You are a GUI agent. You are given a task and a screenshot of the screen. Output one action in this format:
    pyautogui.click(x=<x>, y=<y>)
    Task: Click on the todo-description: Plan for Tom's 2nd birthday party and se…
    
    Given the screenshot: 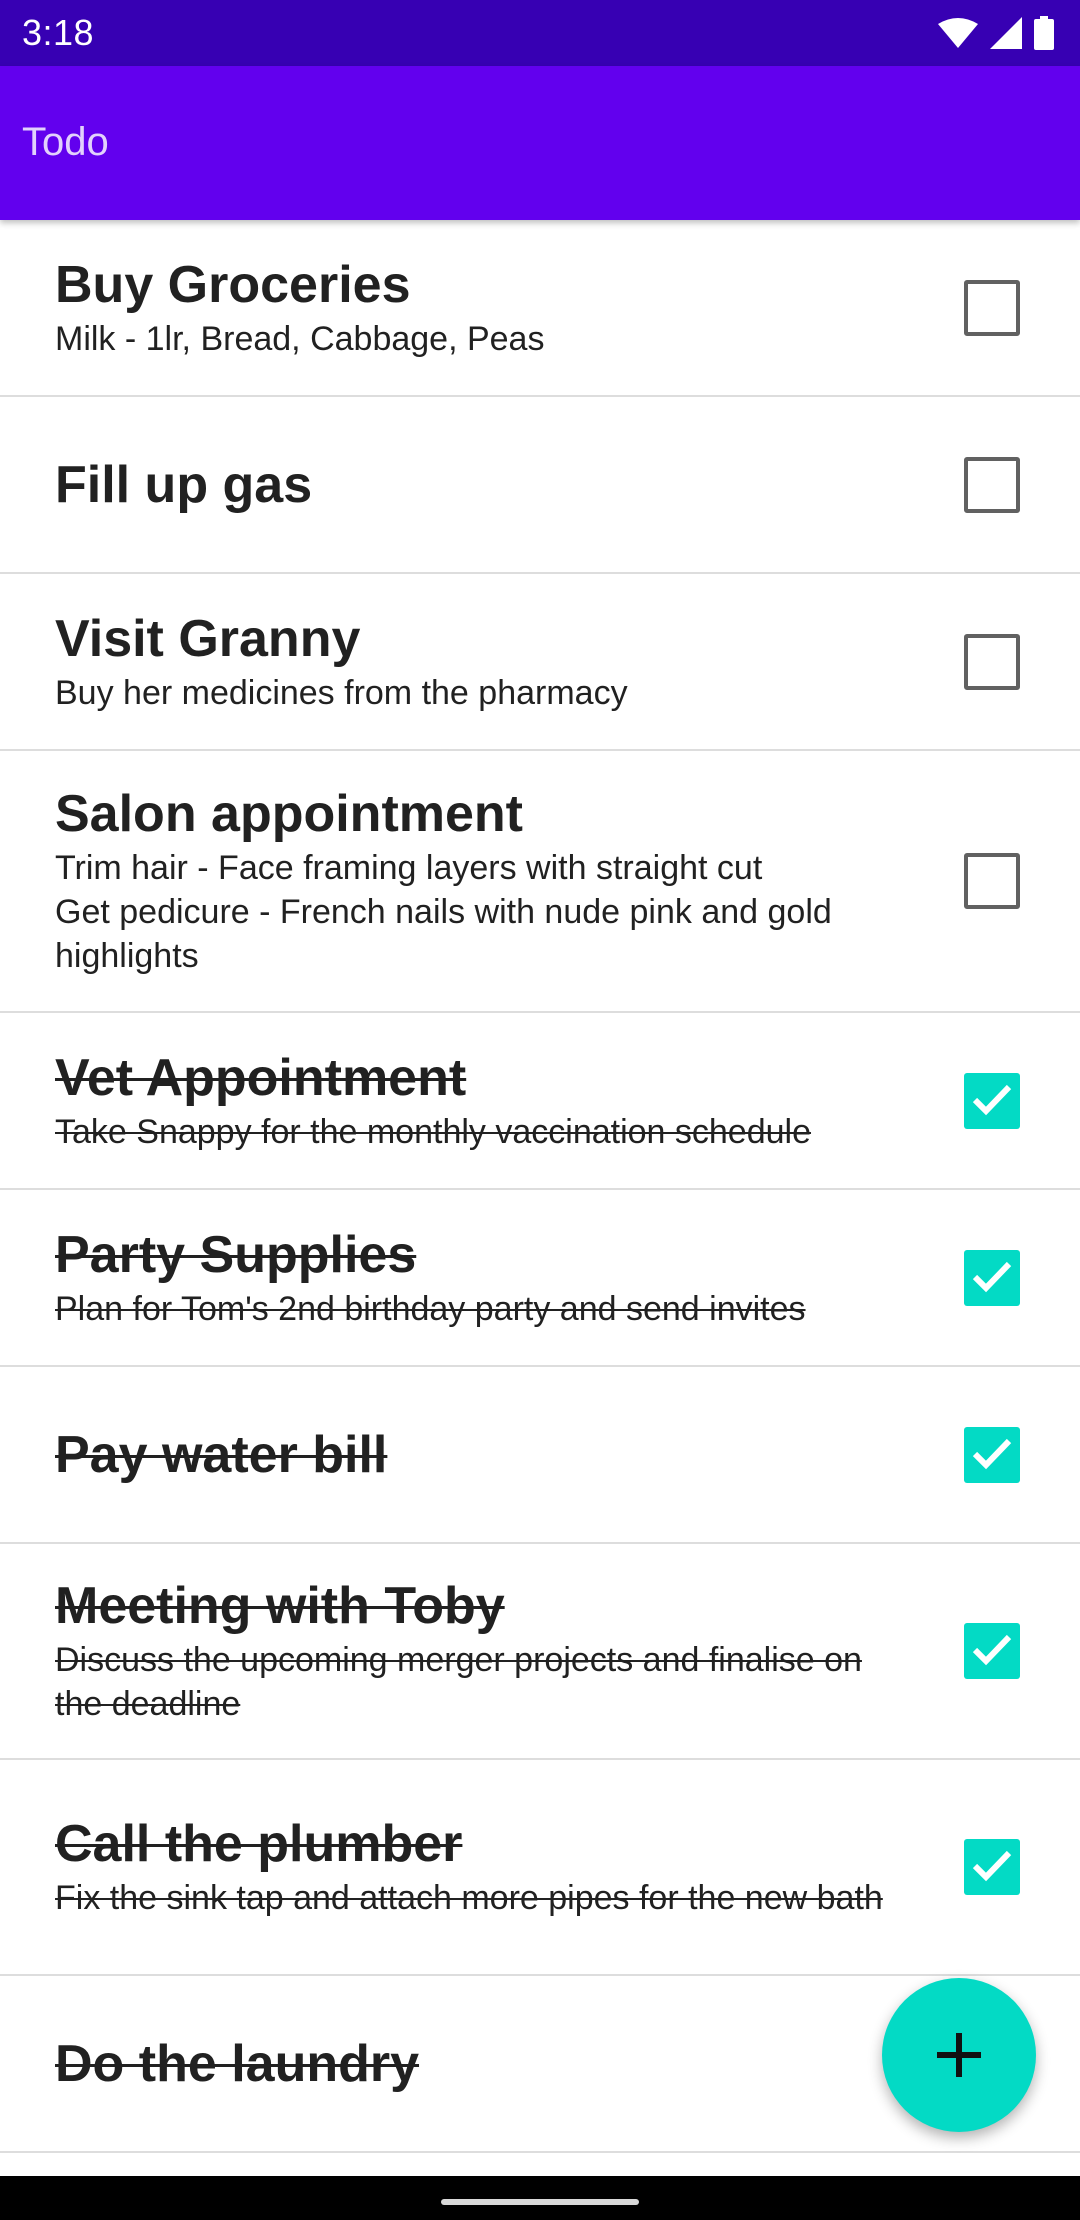 What is the action you would take?
    pyautogui.click(x=430, y=1308)
    